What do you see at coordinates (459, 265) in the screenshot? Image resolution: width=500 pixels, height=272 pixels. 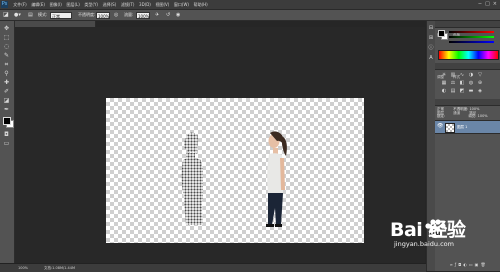 I see `mask-icon: ◘` at bounding box center [459, 265].